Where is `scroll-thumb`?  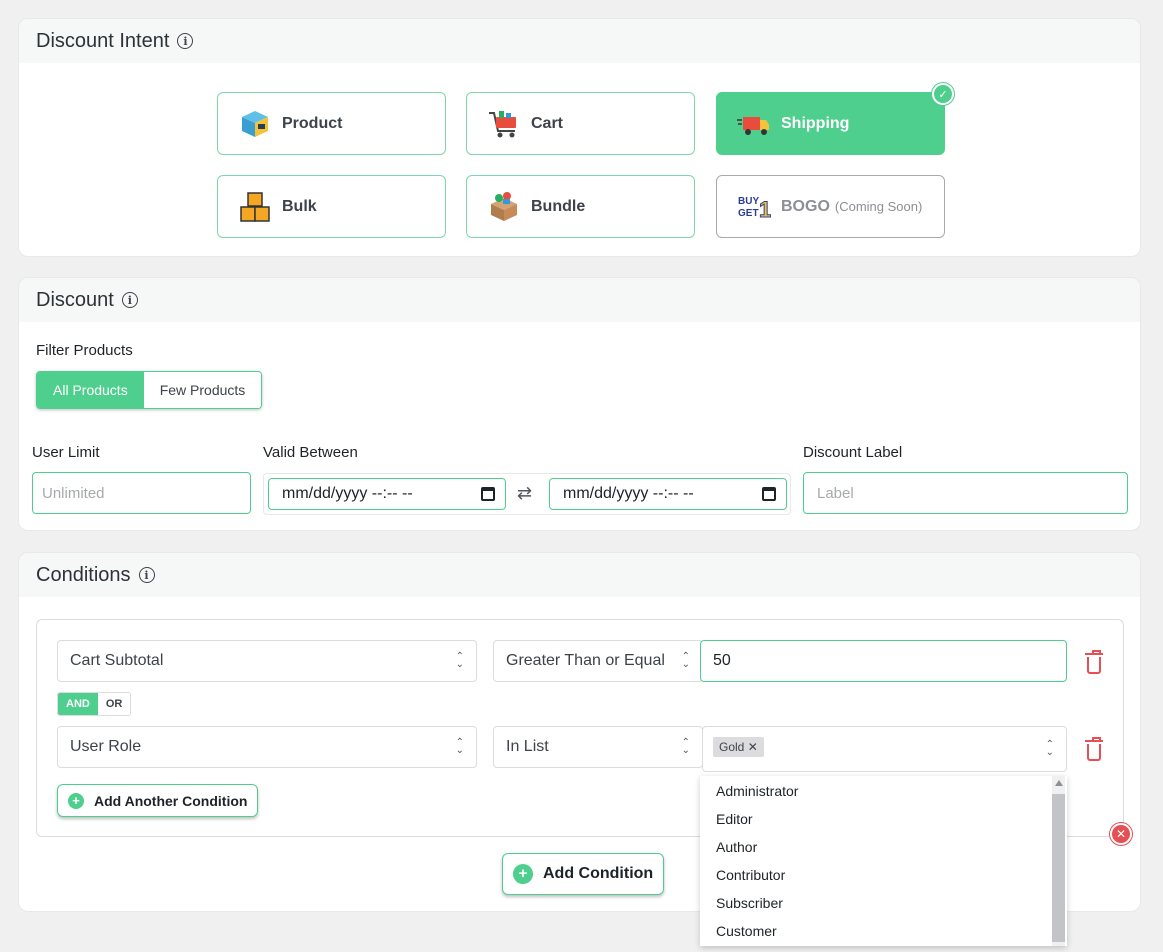
scroll-thumb is located at coordinates (1058, 868).